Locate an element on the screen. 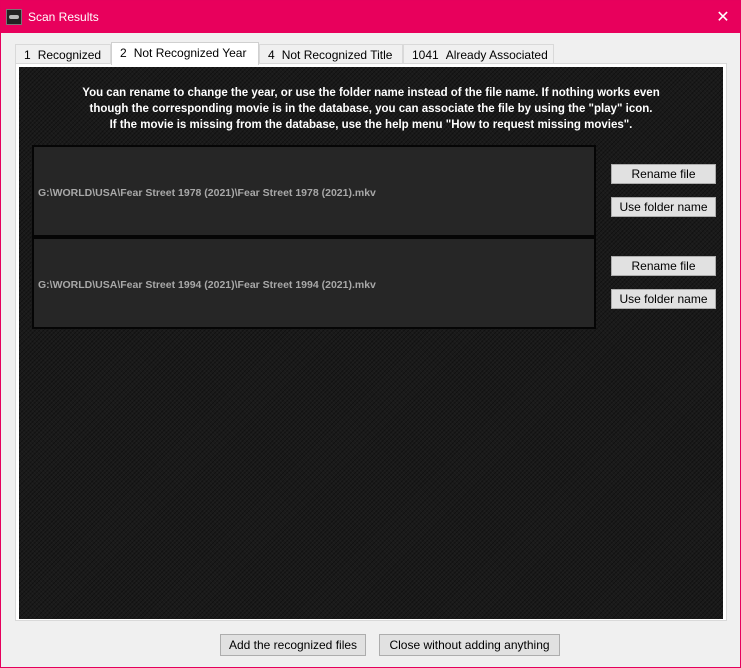 This screenshot has height=668, width=741. tab-count: 1041 is located at coordinates (425, 55).